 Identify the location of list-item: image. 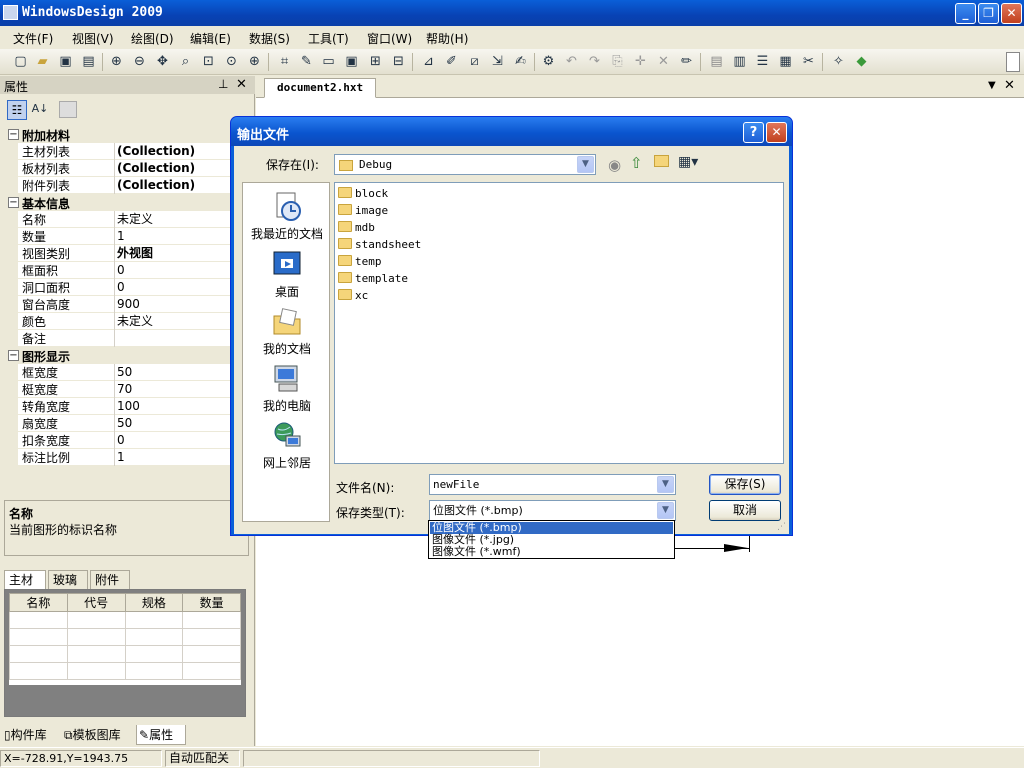
(363, 210).